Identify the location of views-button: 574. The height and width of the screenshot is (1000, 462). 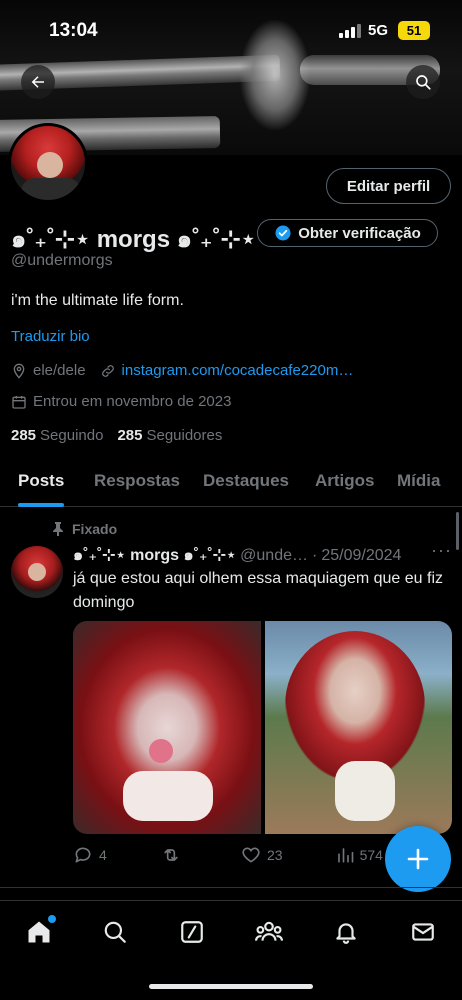
(359, 855).